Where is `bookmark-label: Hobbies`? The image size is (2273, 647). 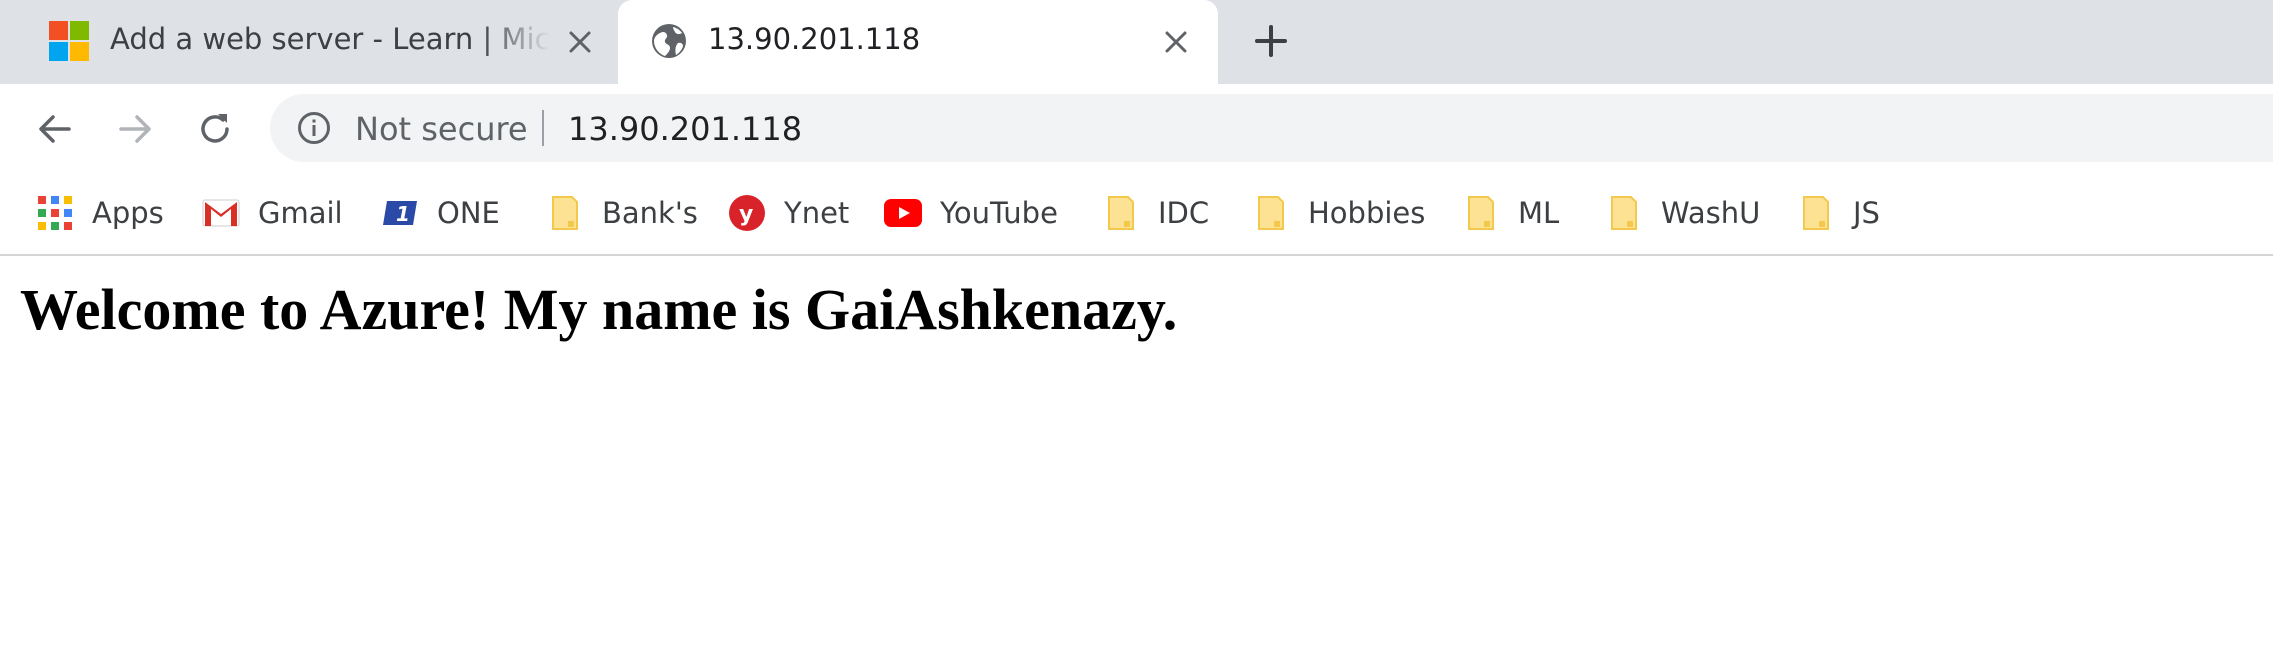 bookmark-label: Hobbies is located at coordinates (1367, 213).